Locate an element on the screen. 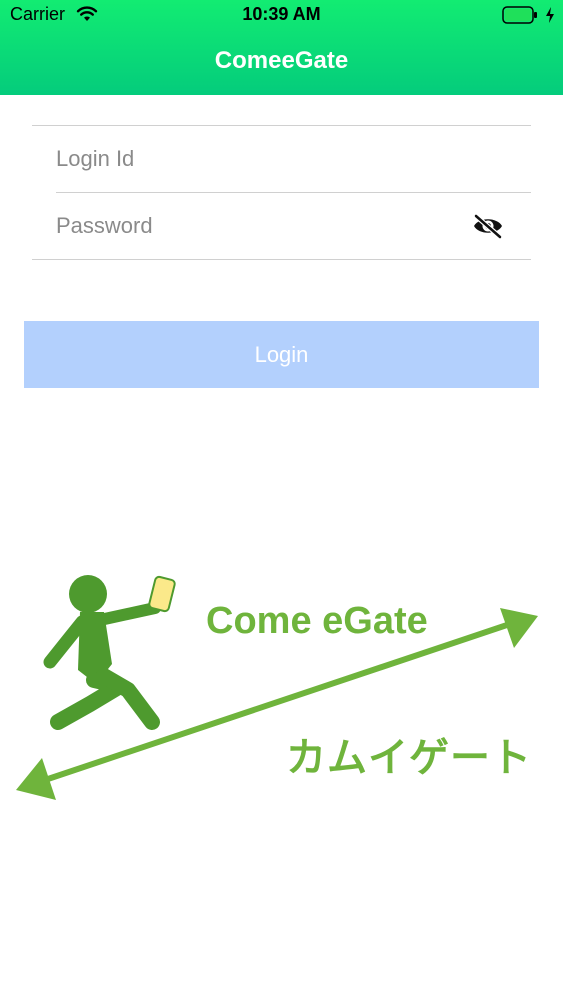 The height and width of the screenshot is (1000, 563). password-input is located at coordinates (266, 226).